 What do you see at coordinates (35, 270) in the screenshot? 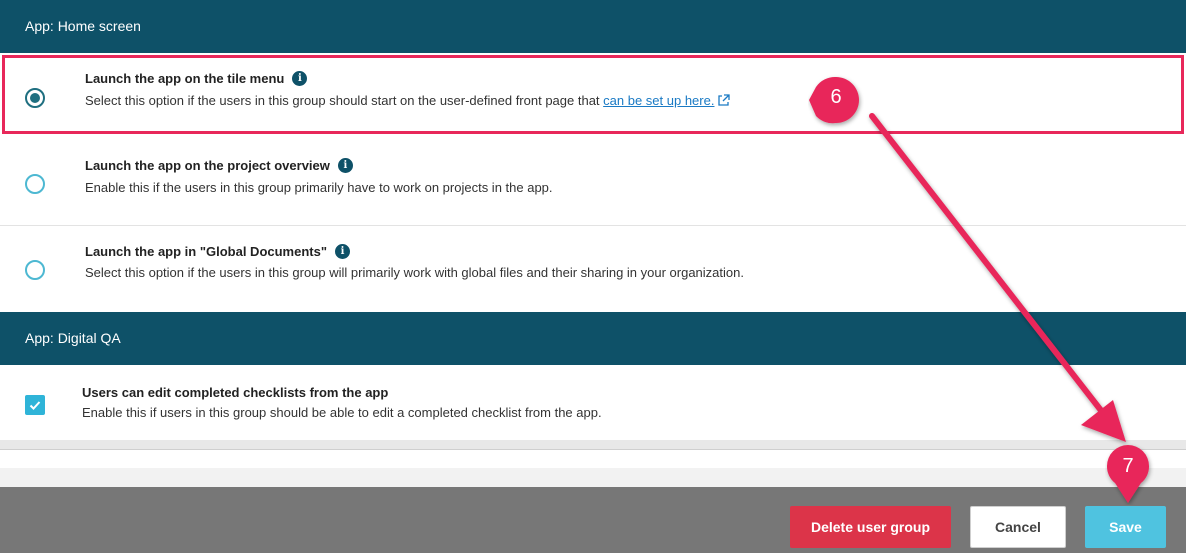
I see `radio-global-documents` at bounding box center [35, 270].